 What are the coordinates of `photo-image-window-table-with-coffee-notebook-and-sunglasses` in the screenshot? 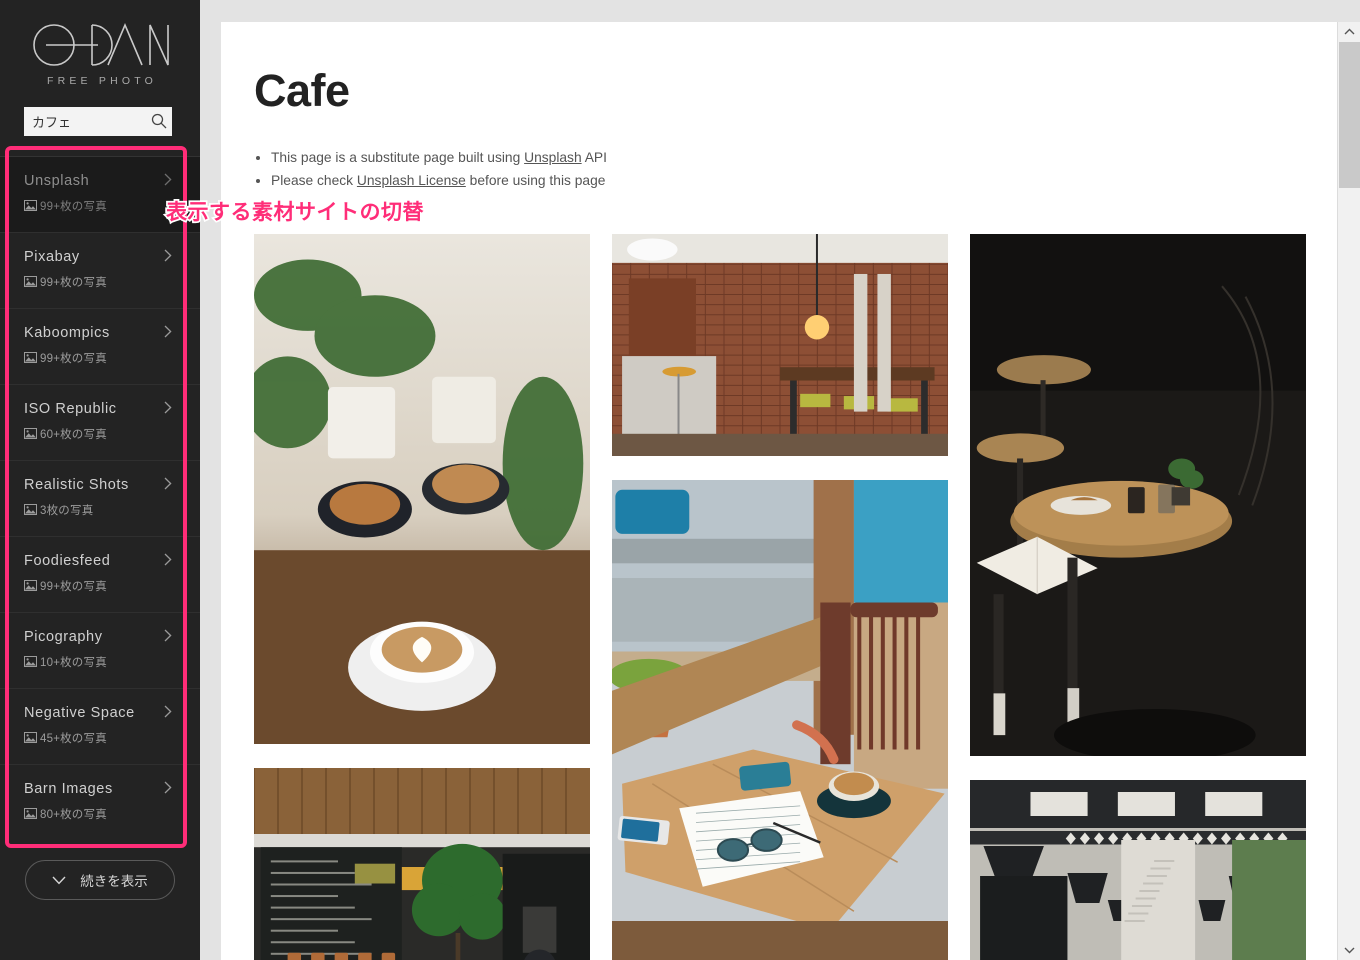 It's located at (780, 720).